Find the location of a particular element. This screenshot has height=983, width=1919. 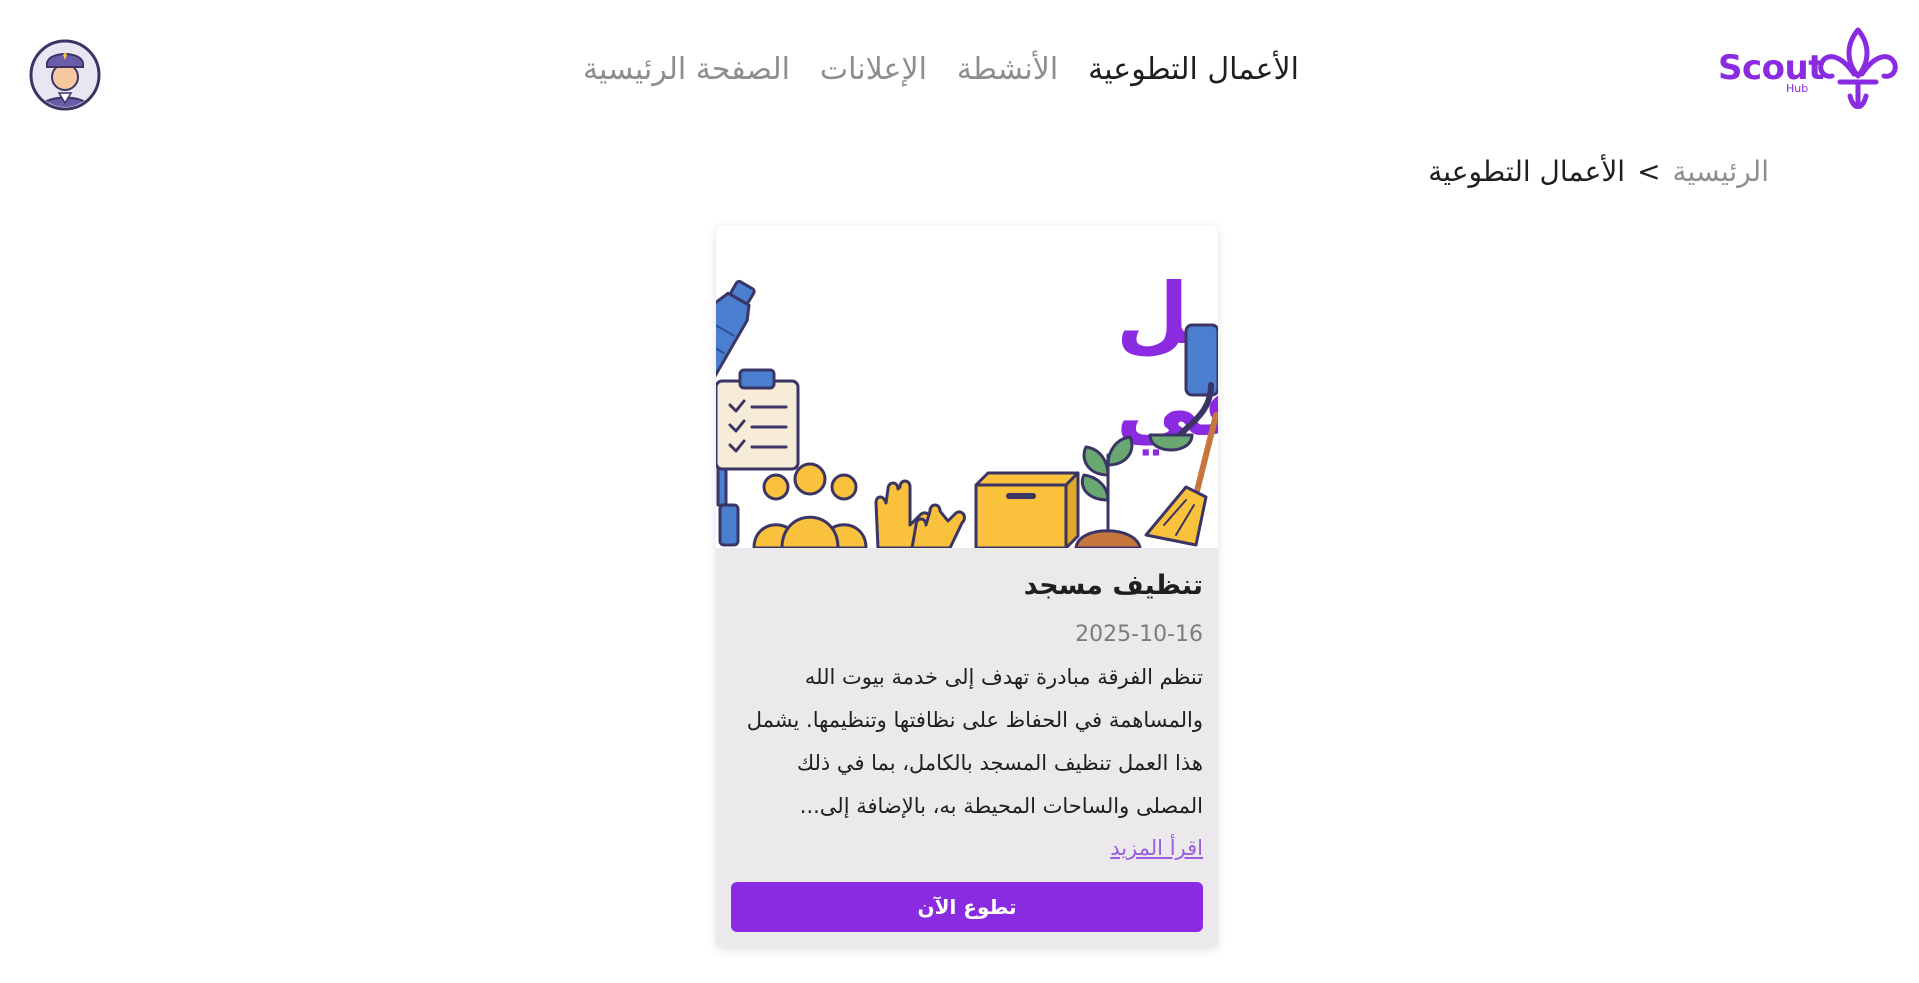

nav-activities: الأنشطة is located at coordinates (1007, 69).